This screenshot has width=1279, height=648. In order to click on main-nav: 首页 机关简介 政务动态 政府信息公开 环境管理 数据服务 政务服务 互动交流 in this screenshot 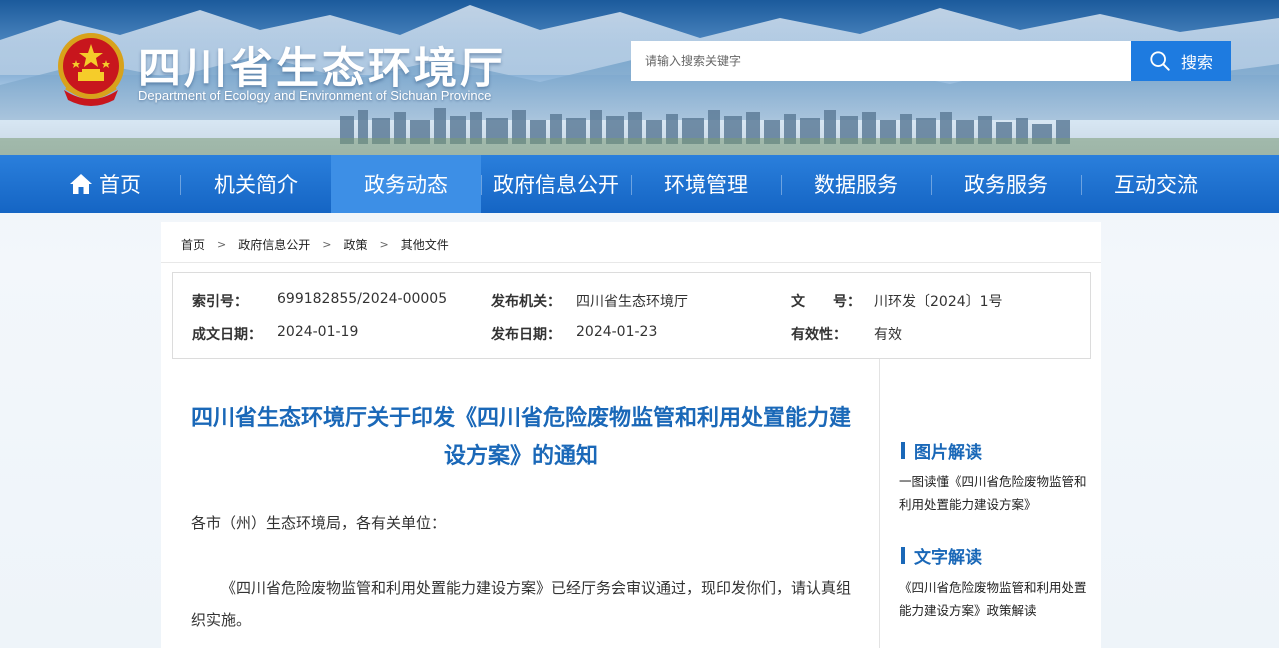, I will do `click(639, 184)`.